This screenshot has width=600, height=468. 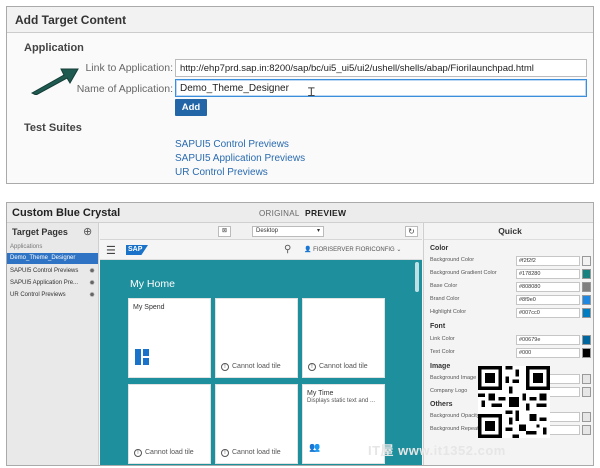 I want to click on image-section-title: Image, so click(x=440, y=366).